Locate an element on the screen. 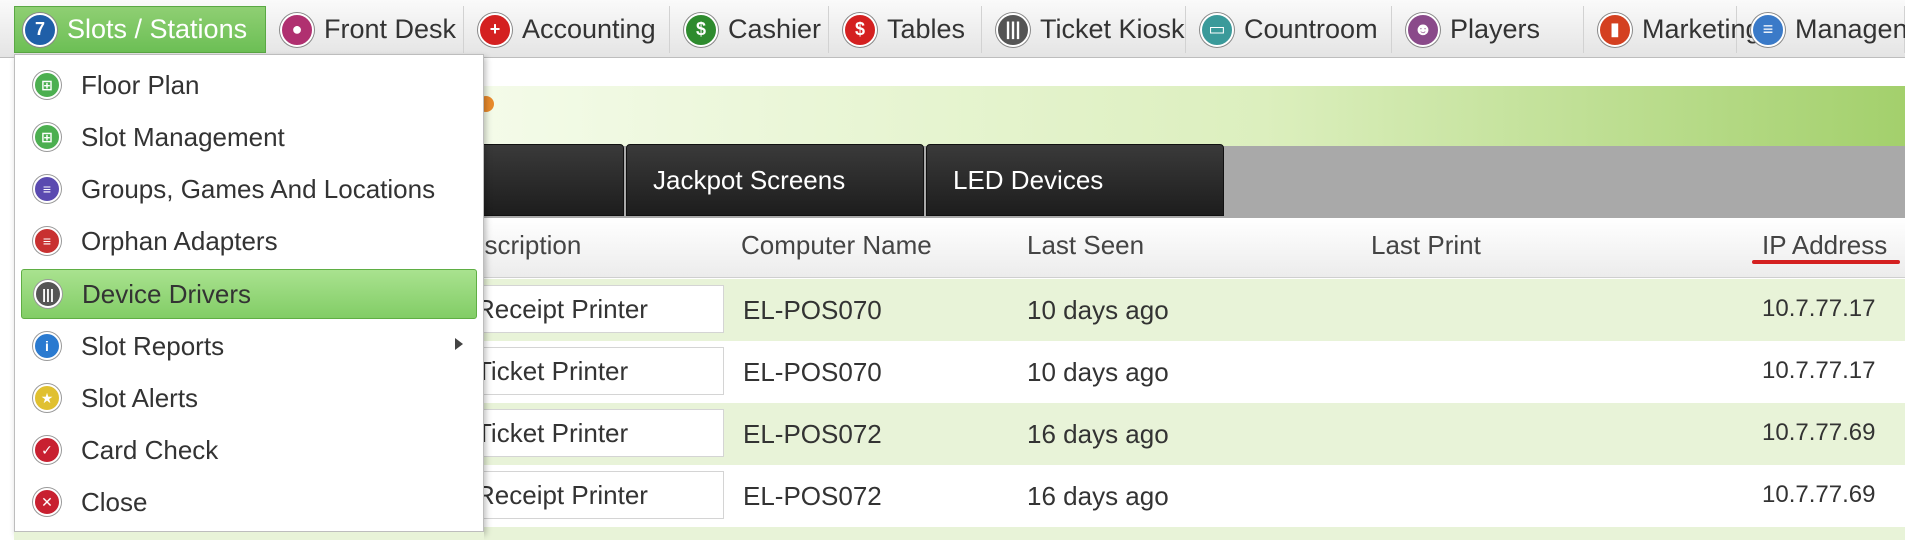  tab-jackpot-screens: Jackpot Screens is located at coordinates (775, 180).